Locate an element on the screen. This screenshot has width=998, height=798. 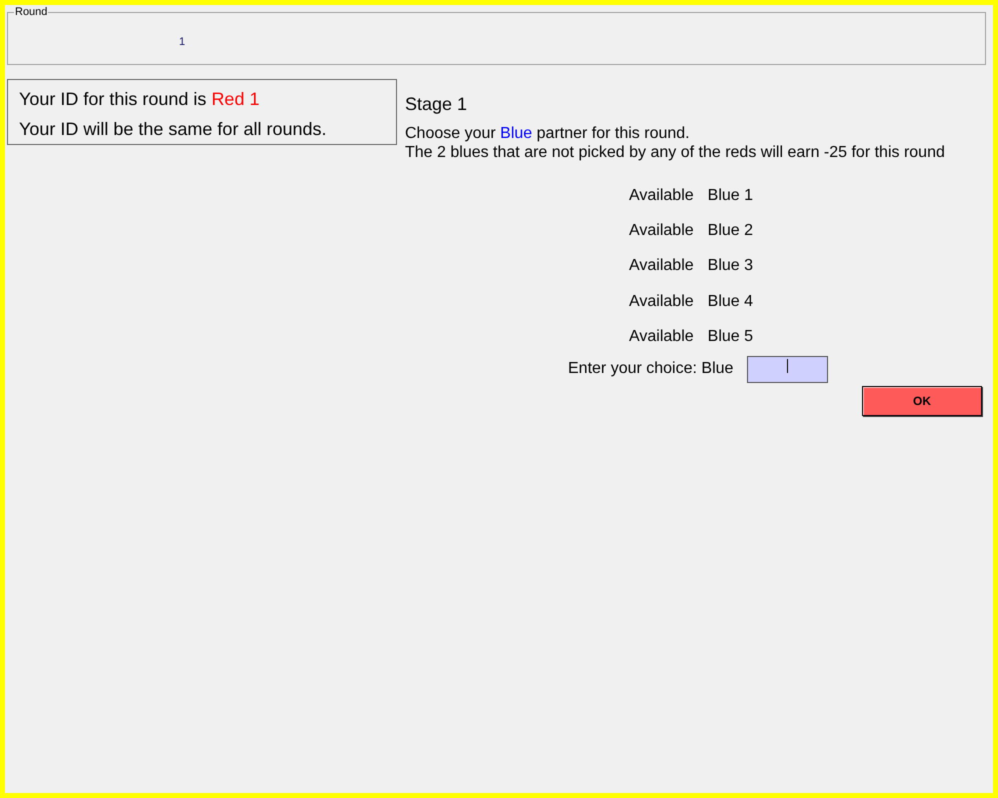
id-text: Your ID will be the same for all rounds. is located at coordinates (173, 129).